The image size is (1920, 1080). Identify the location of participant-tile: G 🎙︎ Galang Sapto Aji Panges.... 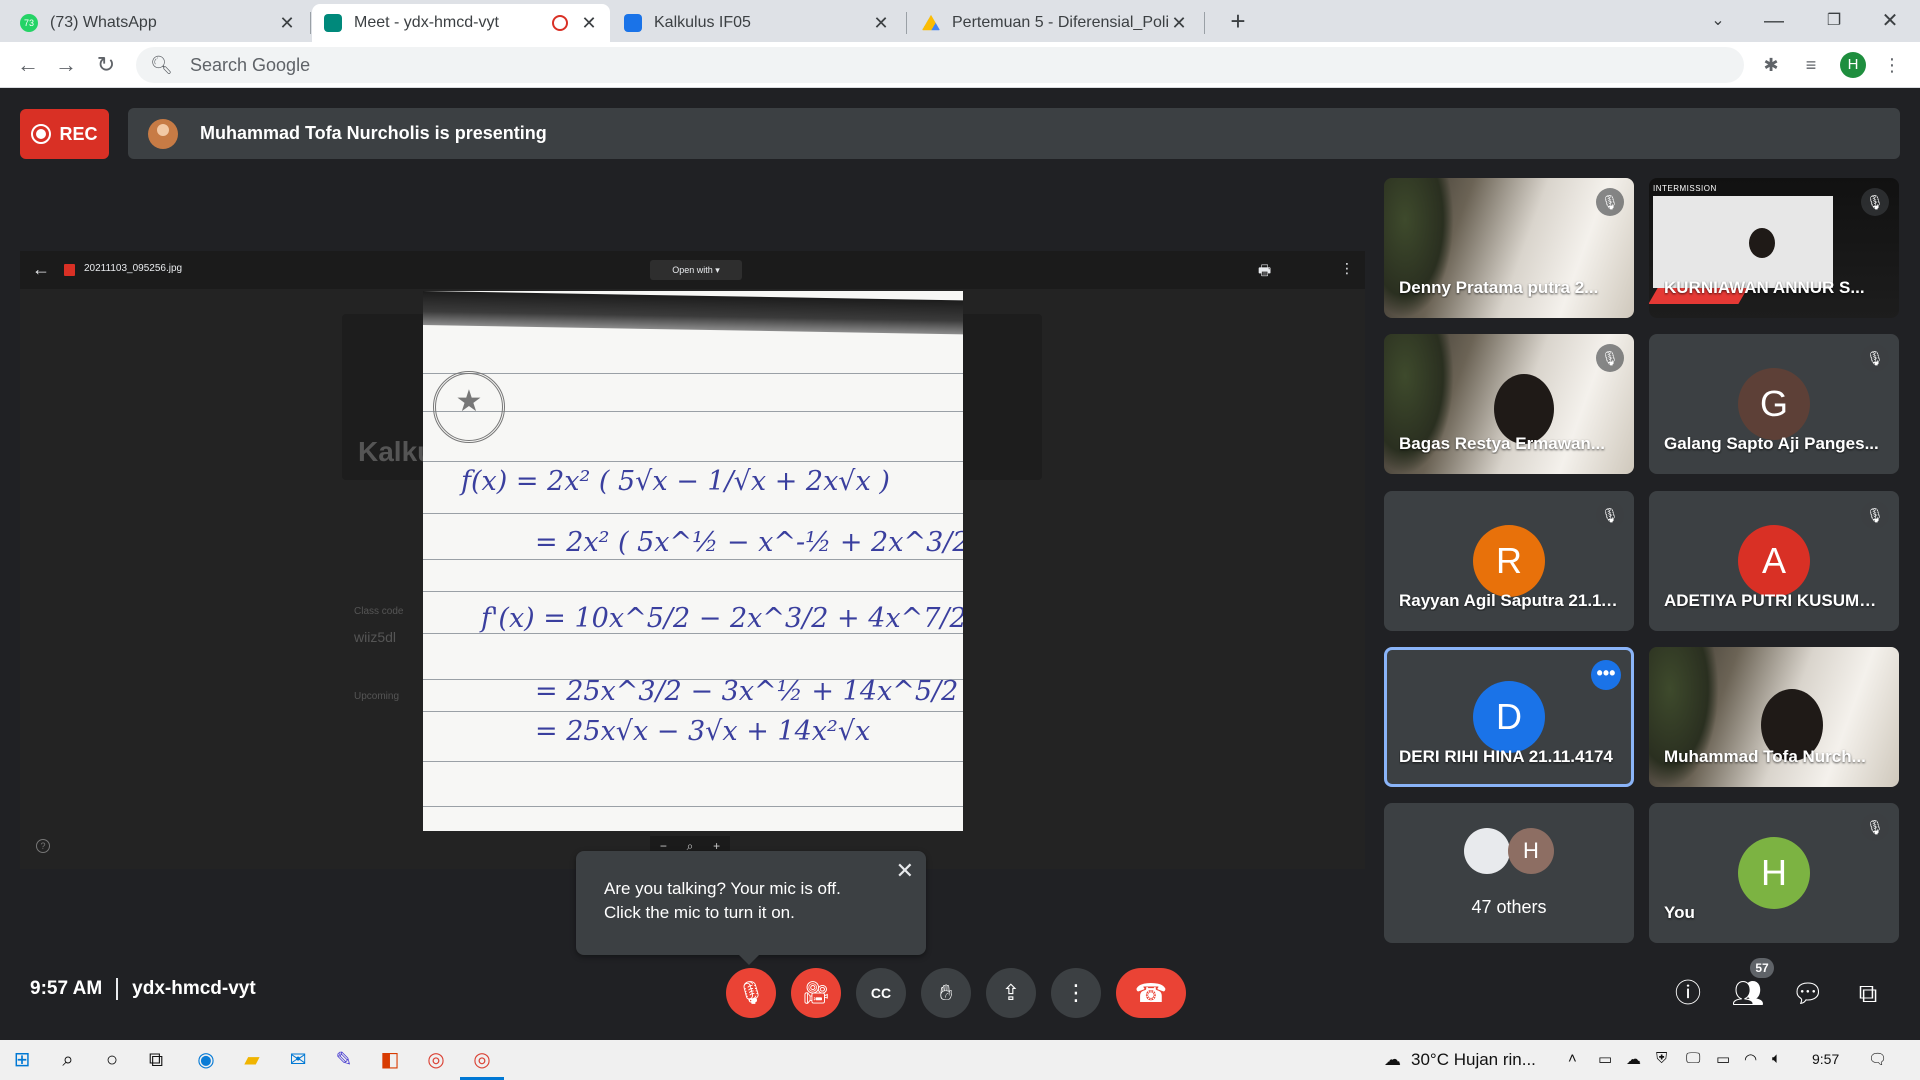
(1774, 404).